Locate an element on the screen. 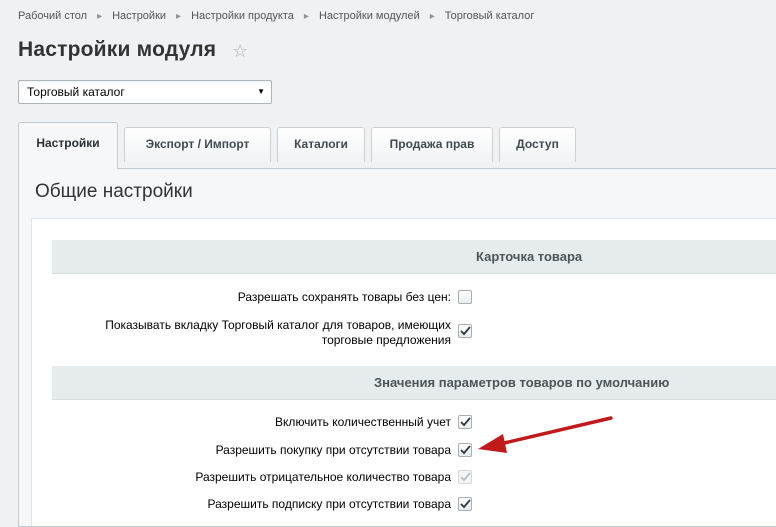 This screenshot has height=527, width=776. setting-label: Разрешить покупку при отсутствии товара is located at coordinates (333, 450).